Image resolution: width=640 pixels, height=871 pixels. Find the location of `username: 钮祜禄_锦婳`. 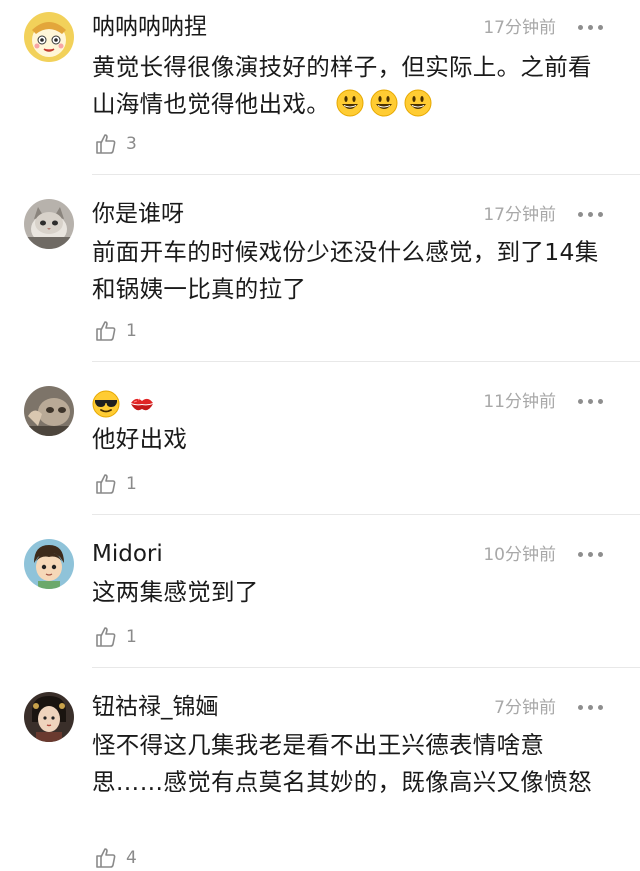

username: 钮祜禄_锦婳 is located at coordinates (155, 707).